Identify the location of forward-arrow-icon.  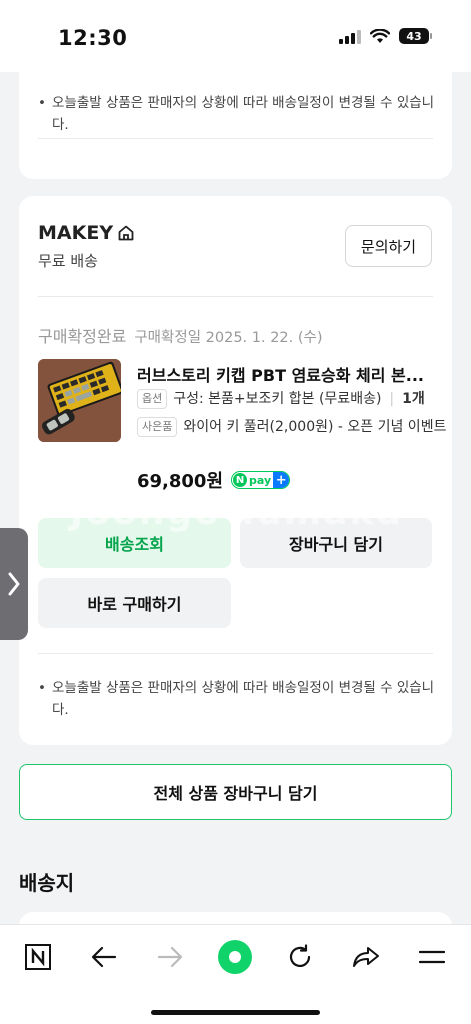
(170, 957).